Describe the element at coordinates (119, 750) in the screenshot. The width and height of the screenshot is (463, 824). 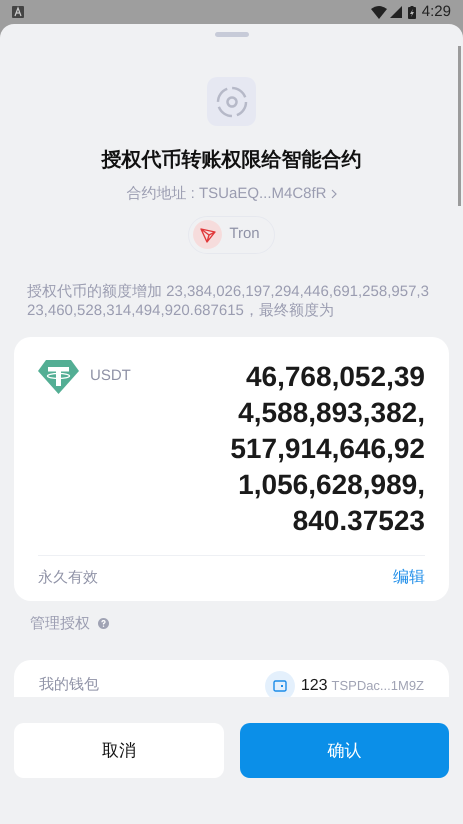
I see `cancel-button: 取消` at that location.